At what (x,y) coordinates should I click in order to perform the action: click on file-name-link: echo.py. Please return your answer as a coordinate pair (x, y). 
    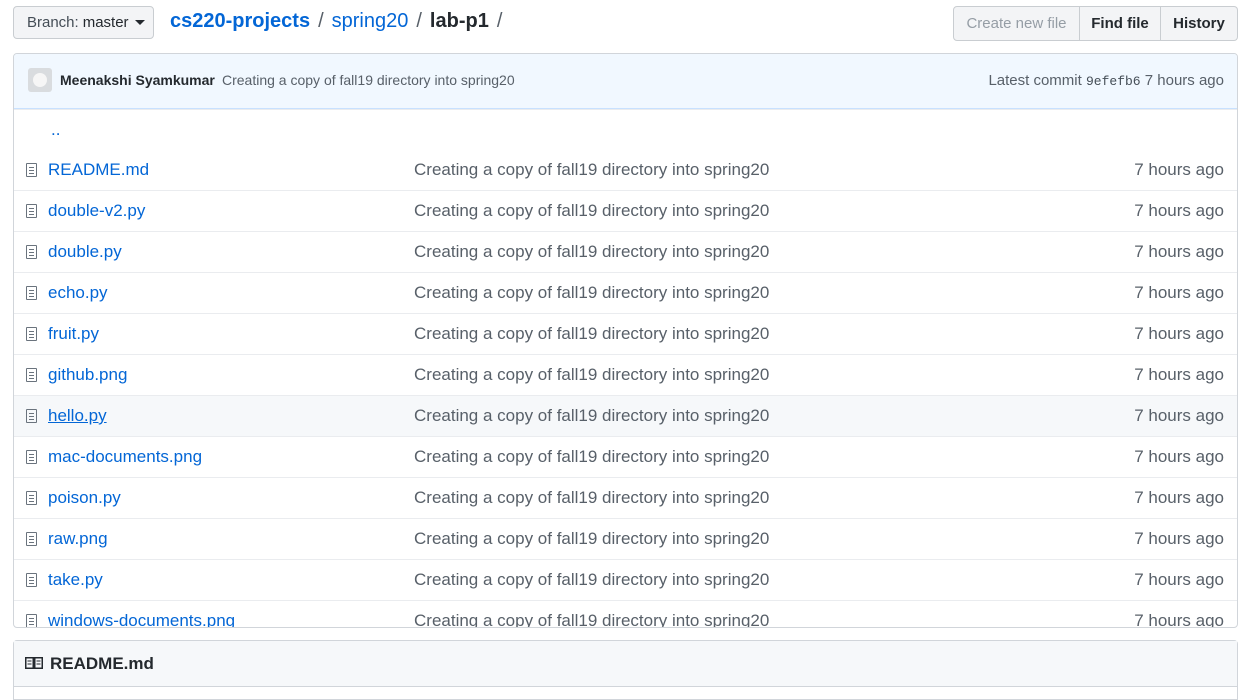
    Looking at the image, I should click on (78, 293).